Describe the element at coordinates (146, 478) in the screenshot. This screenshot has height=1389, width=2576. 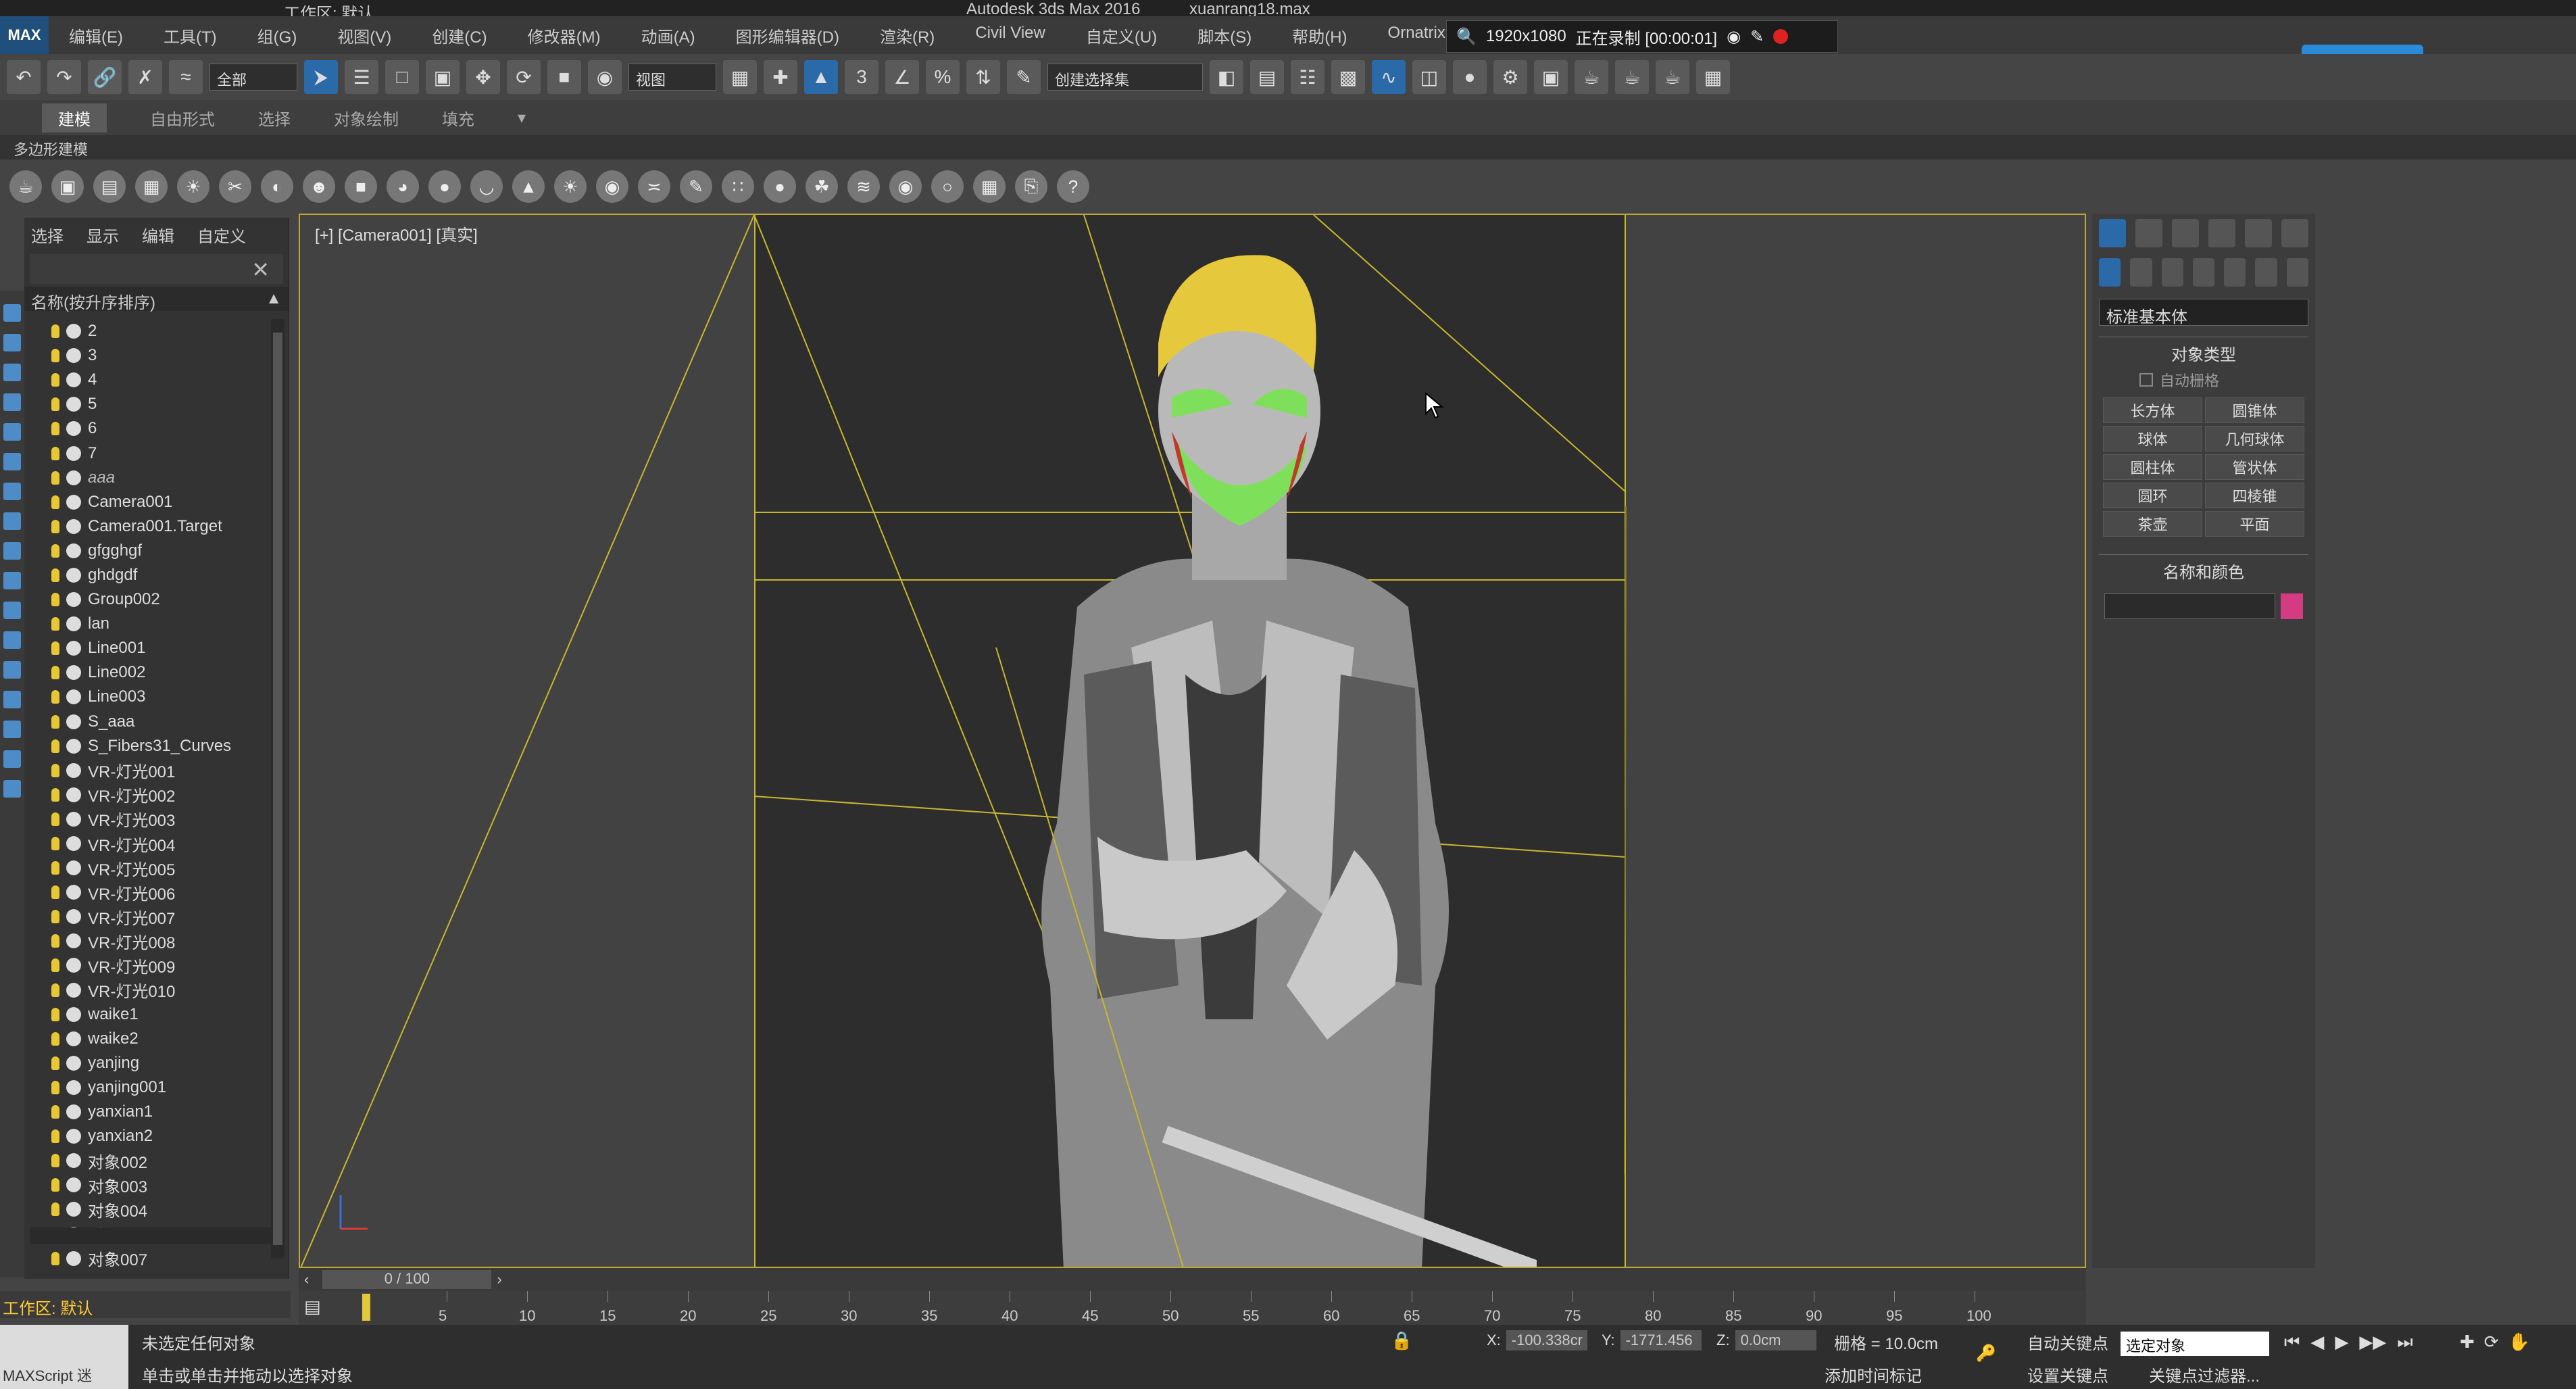
I see `explorer-item: aaa` at that location.